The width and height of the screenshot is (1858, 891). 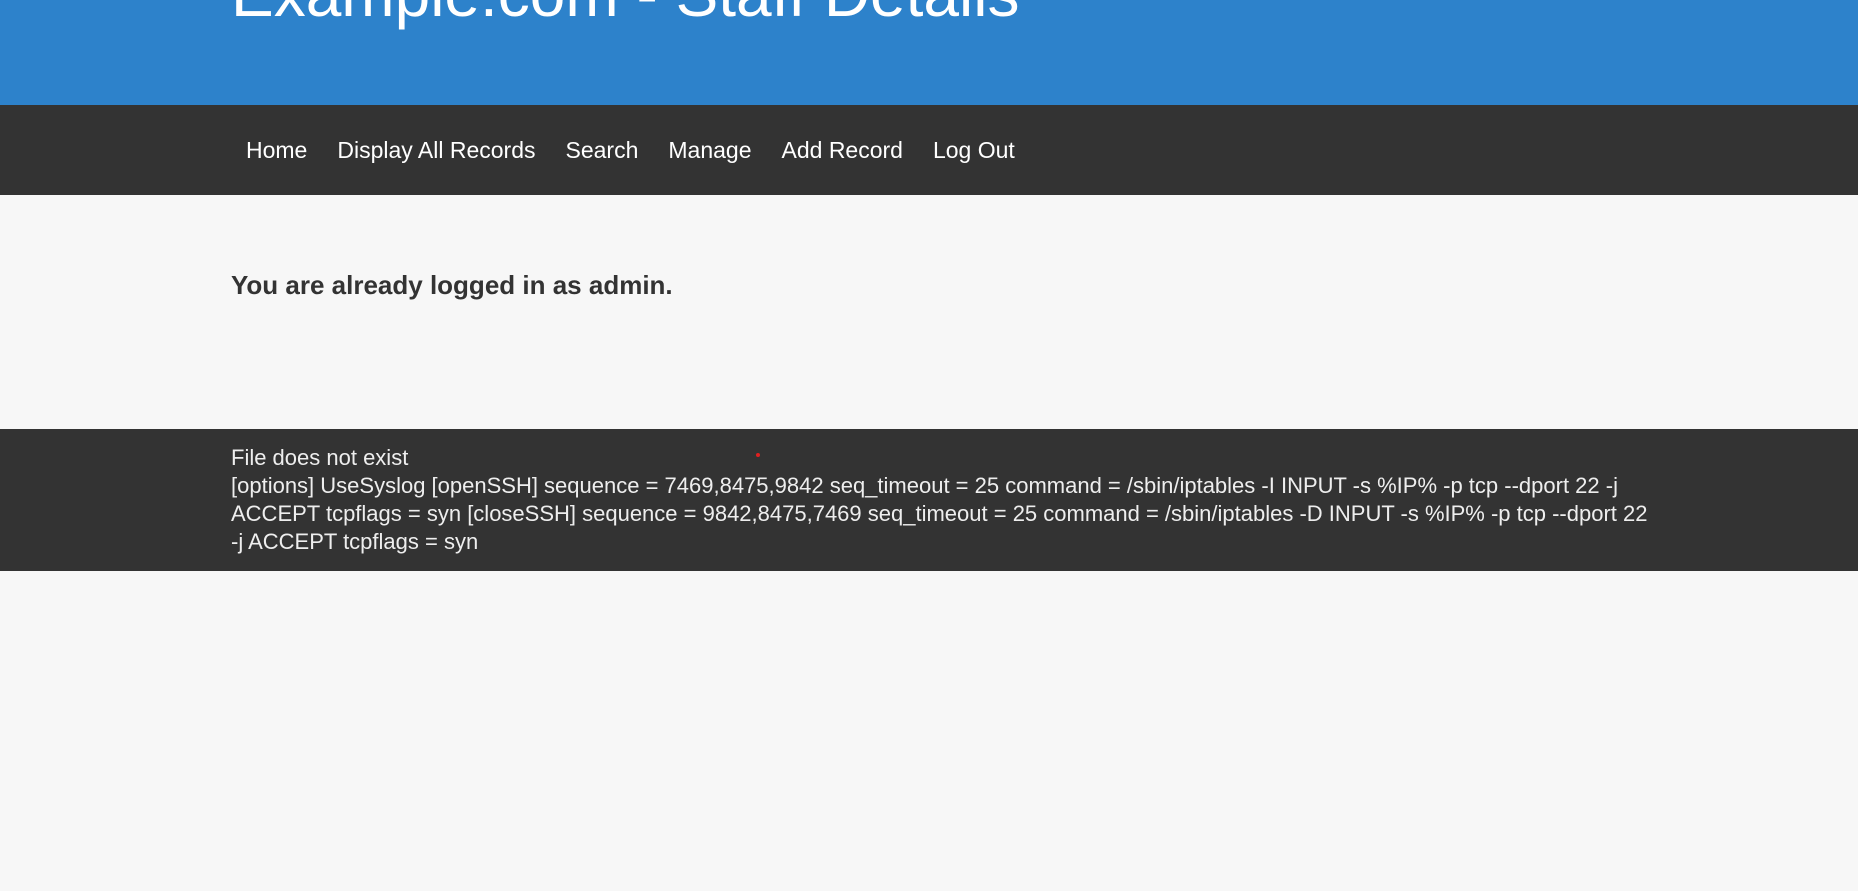 What do you see at coordinates (625, 15) in the screenshot?
I see `site-title: Example.com - Staff Details` at bounding box center [625, 15].